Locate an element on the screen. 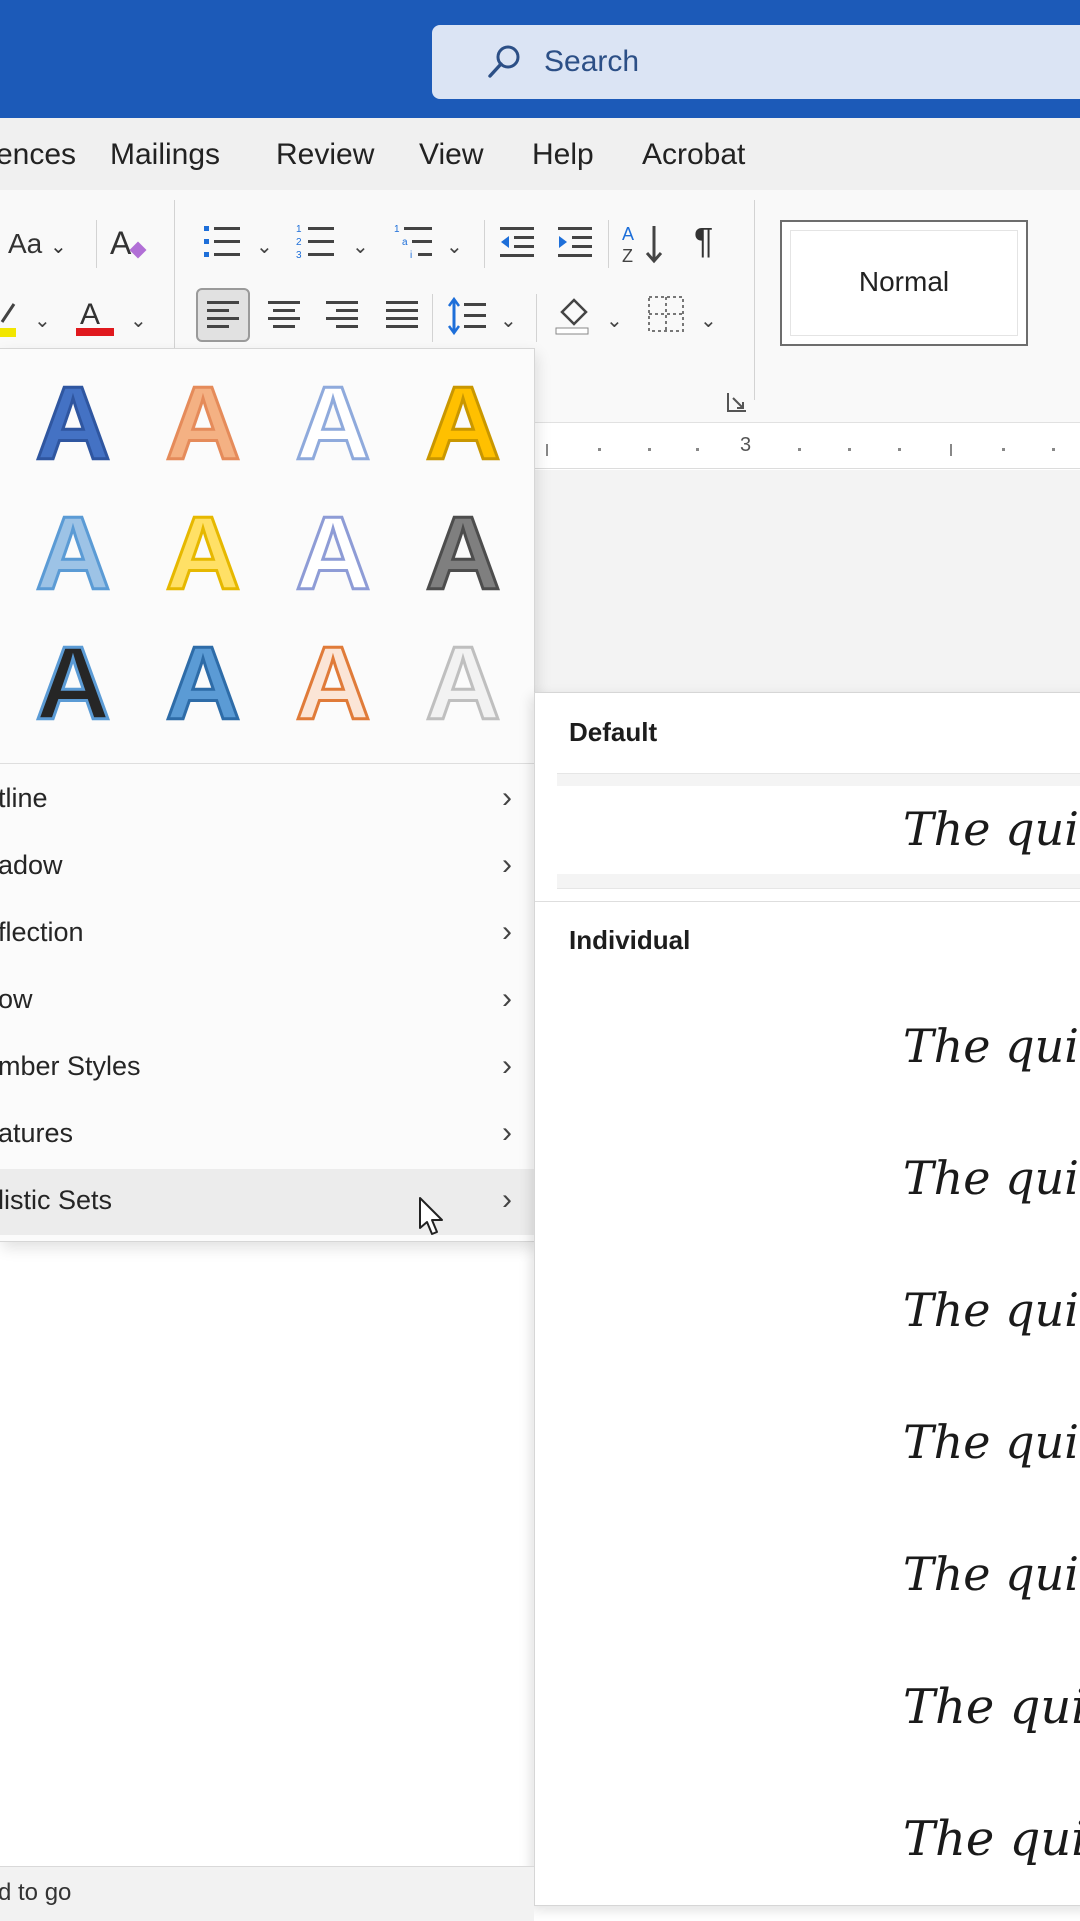  increase-indent-icon is located at coordinates (575, 245).